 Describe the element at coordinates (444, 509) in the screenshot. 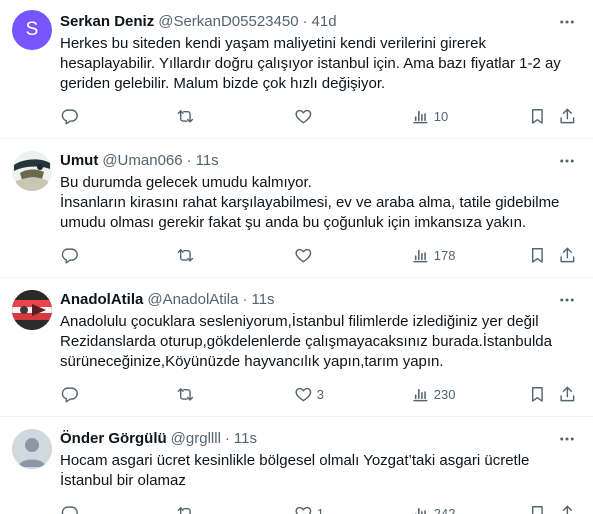

I see `view-count: 242` at that location.